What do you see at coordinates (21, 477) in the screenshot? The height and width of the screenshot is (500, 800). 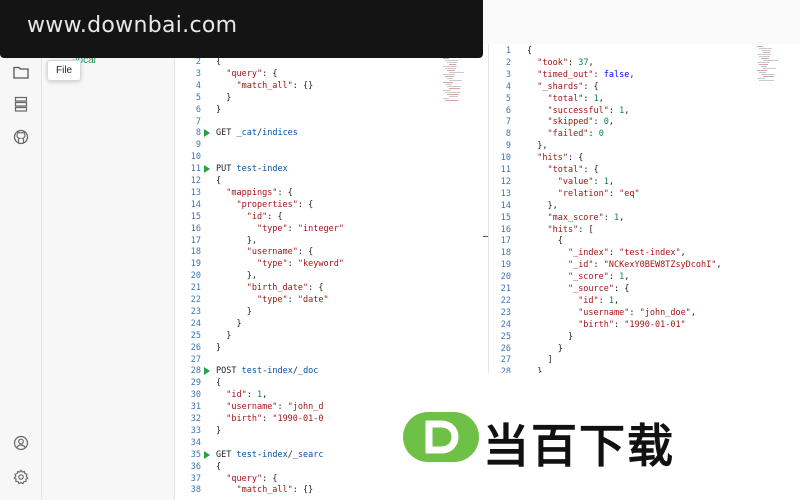 I see `settings-icon` at bounding box center [21, 477].